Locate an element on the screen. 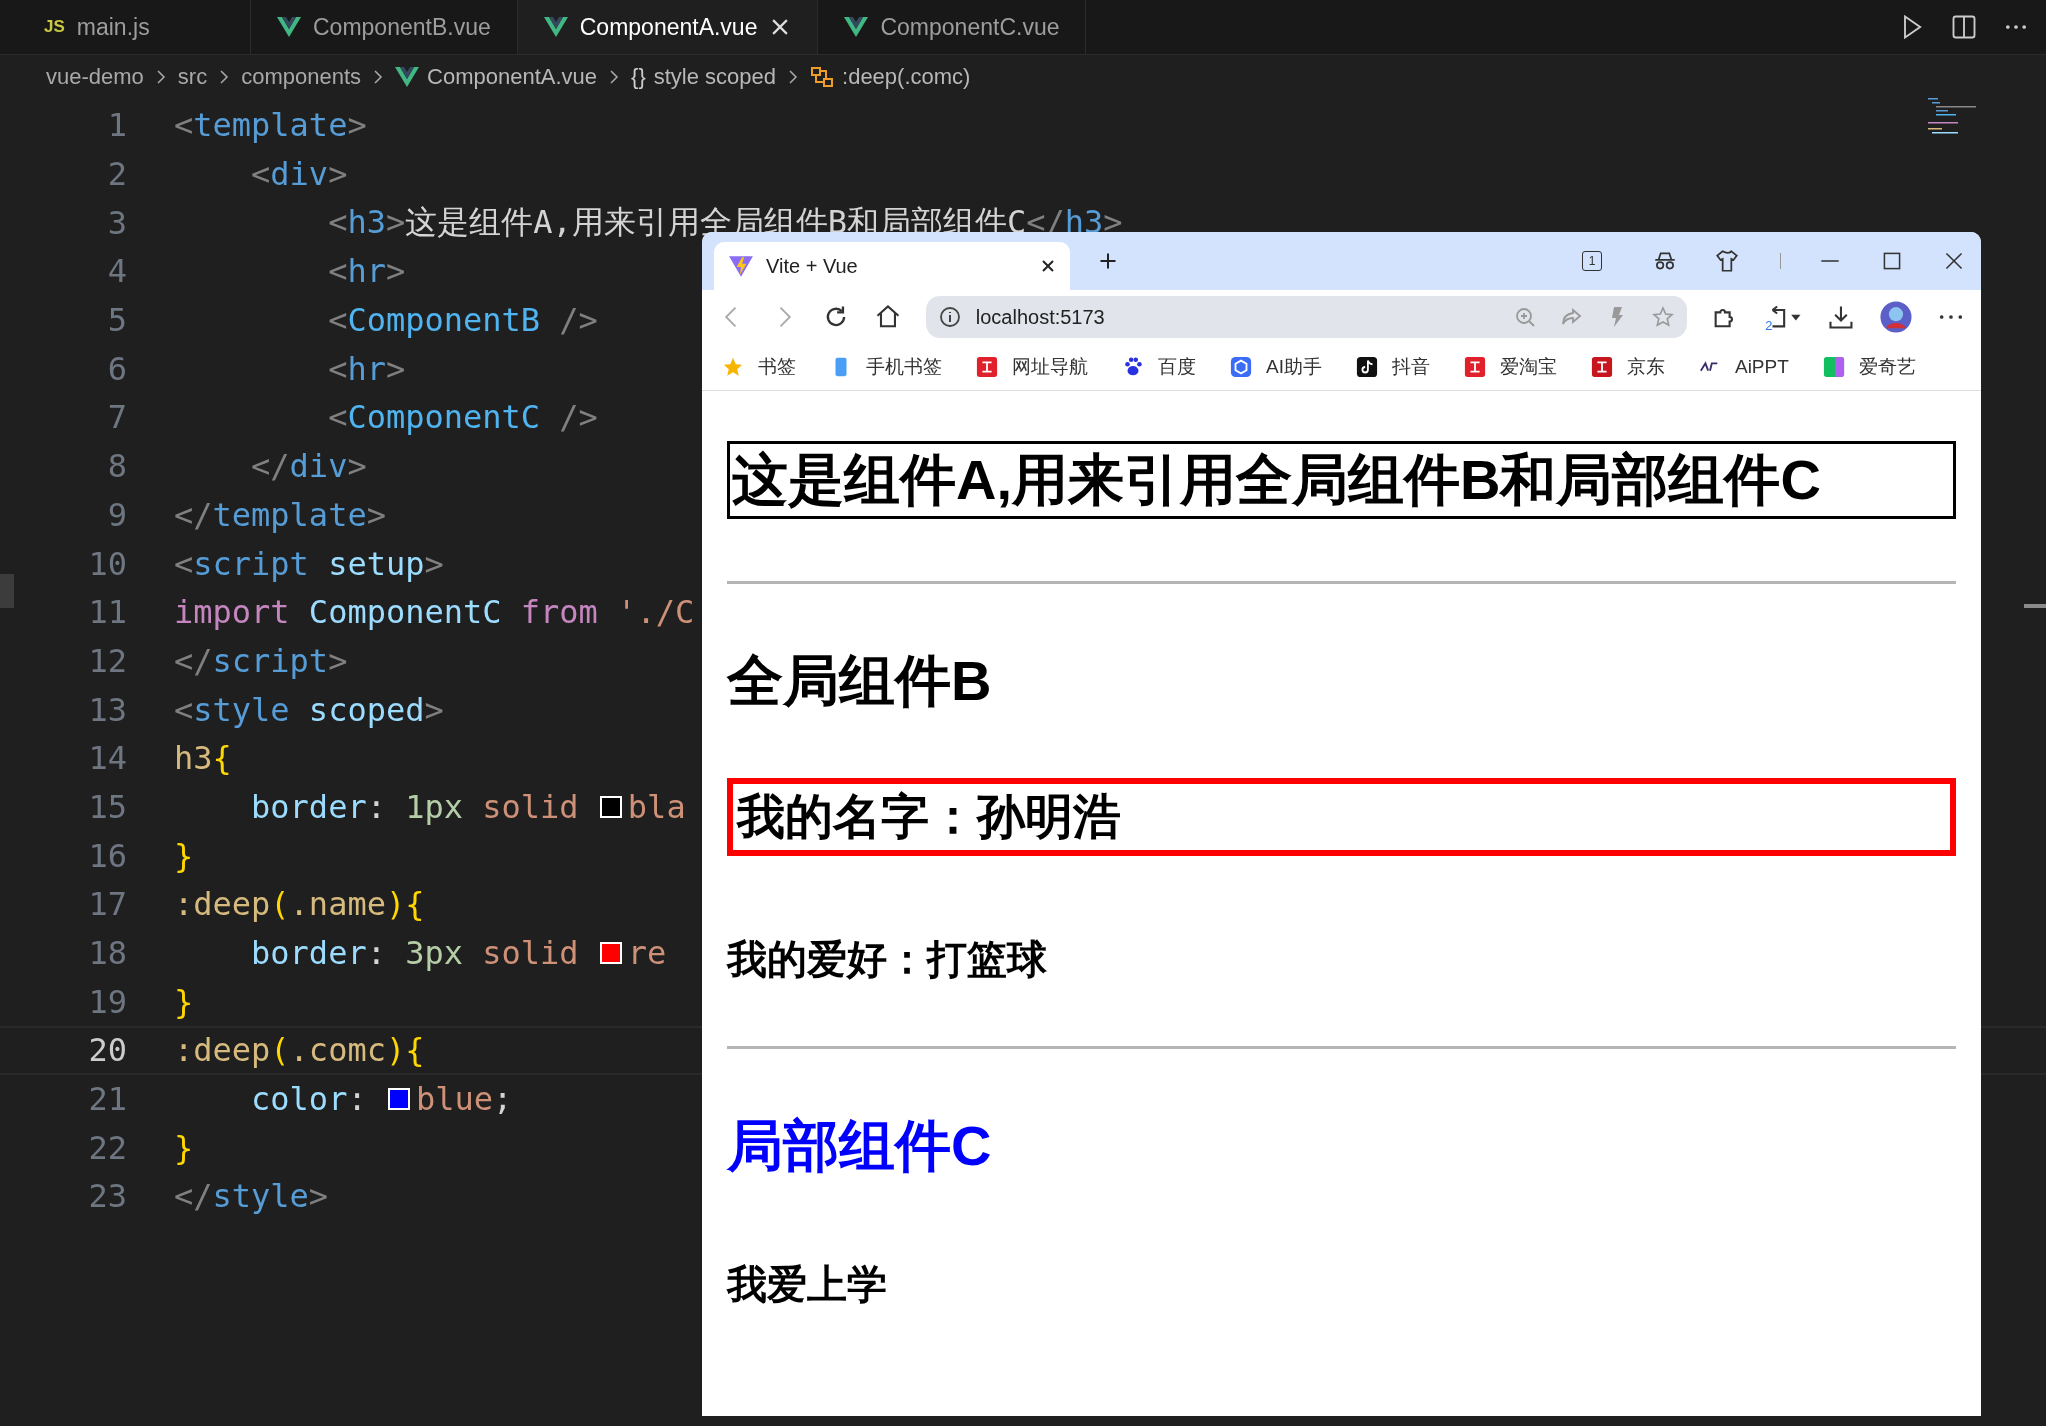 This screenshot has width=2046, height=1426. line-number: 12 is located at coordinates (107, 660).